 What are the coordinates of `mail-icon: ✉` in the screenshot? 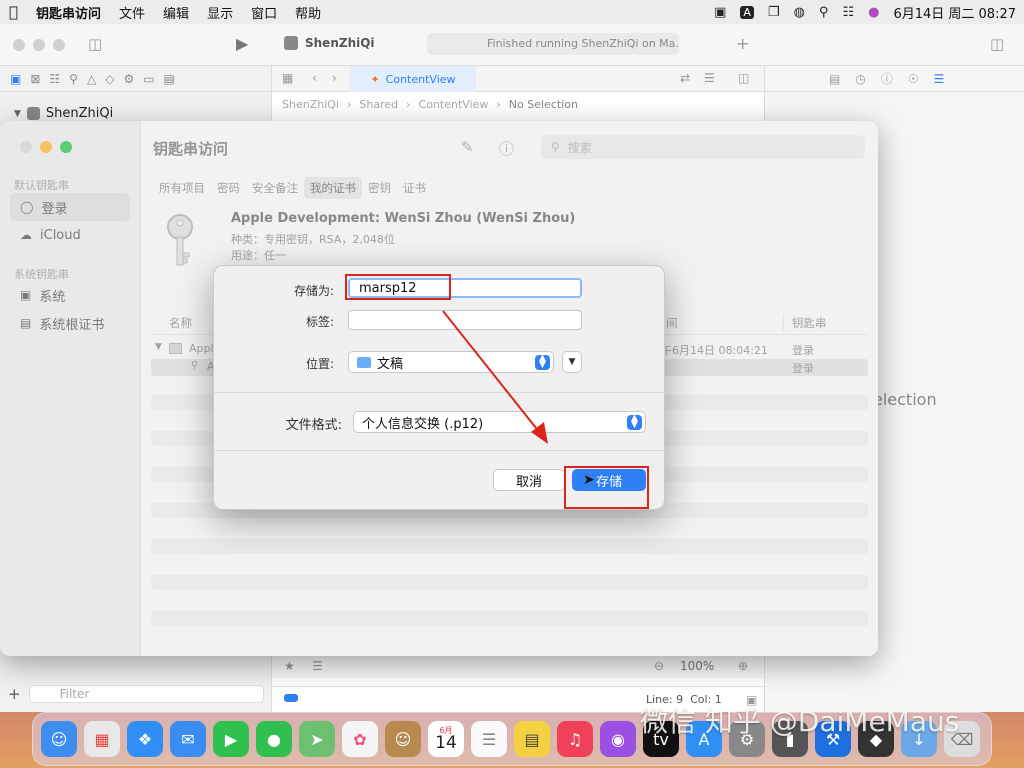 It's located at (188, 739).